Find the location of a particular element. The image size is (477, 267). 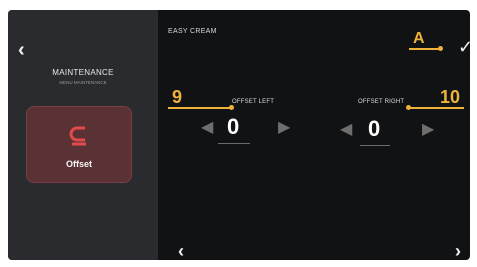

check-icon: ✓ is located at coordinates (464, 47).